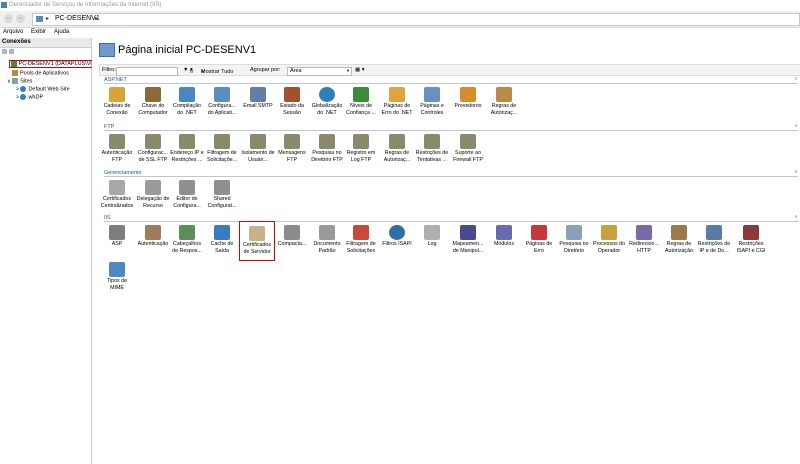 The width and height of the screenshot is (800, 464). What do you see at coordinates (257, 241) in the screenshot?
I see `server-certificates-tile: Certificados de Servidor` at bounding box center [257, 241].